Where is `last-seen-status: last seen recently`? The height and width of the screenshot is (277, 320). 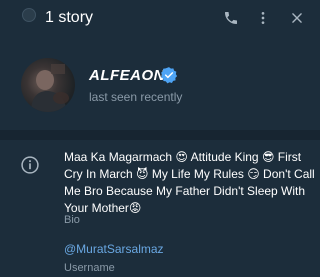 last-seen-status: last seen recently is located at coordinates (136, 97).